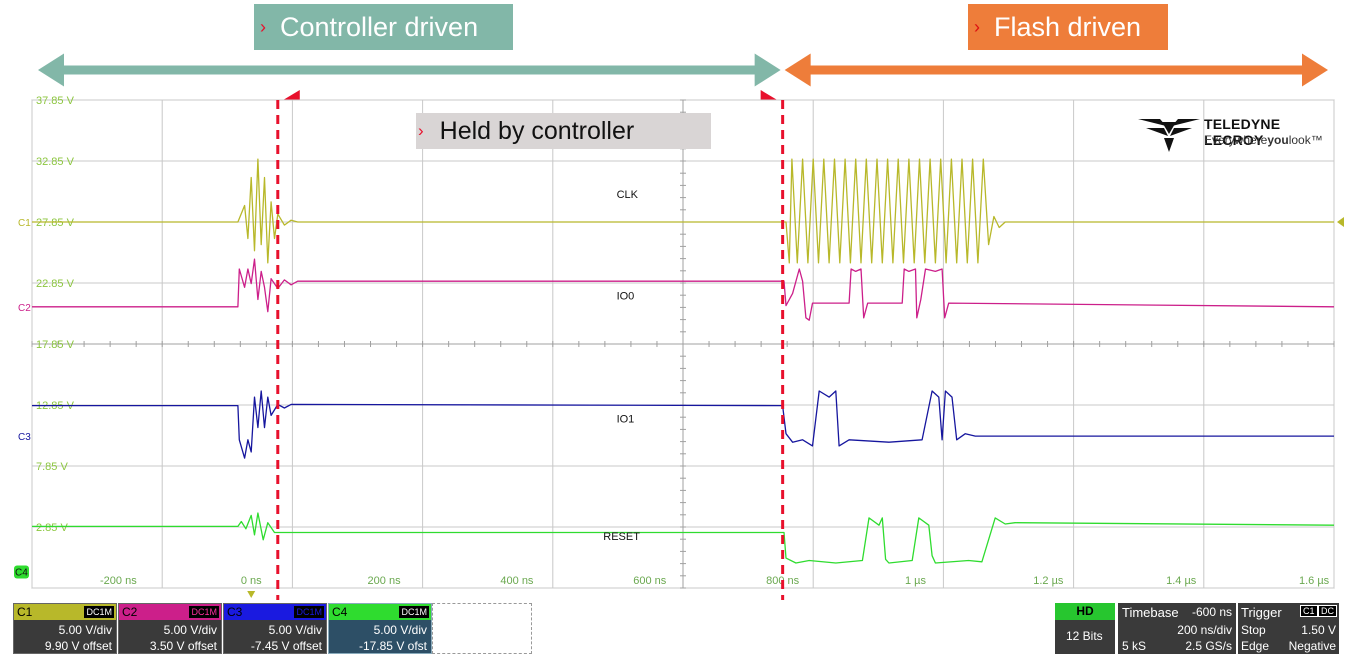 This screenshot has height=656, width=1367. Describe the element at coordinates (650, 581) in the screenshot. I see `x-tick-label: 600 ns` at that location.